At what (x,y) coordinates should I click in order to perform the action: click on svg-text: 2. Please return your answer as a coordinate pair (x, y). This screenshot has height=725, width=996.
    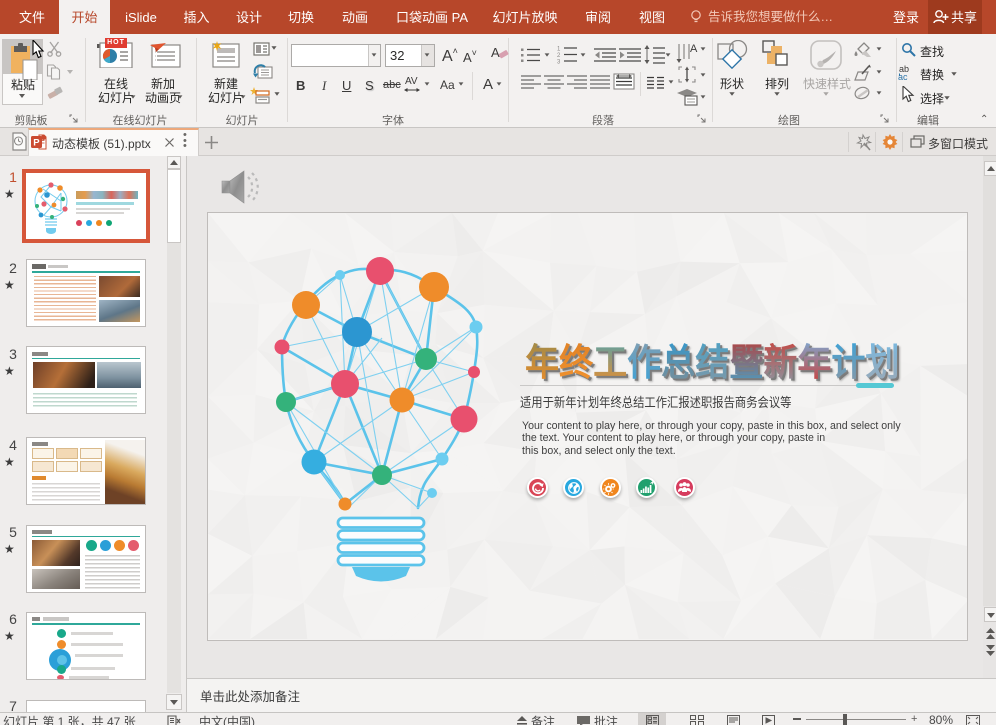
    Looking at the image, I should click on (559, 56).